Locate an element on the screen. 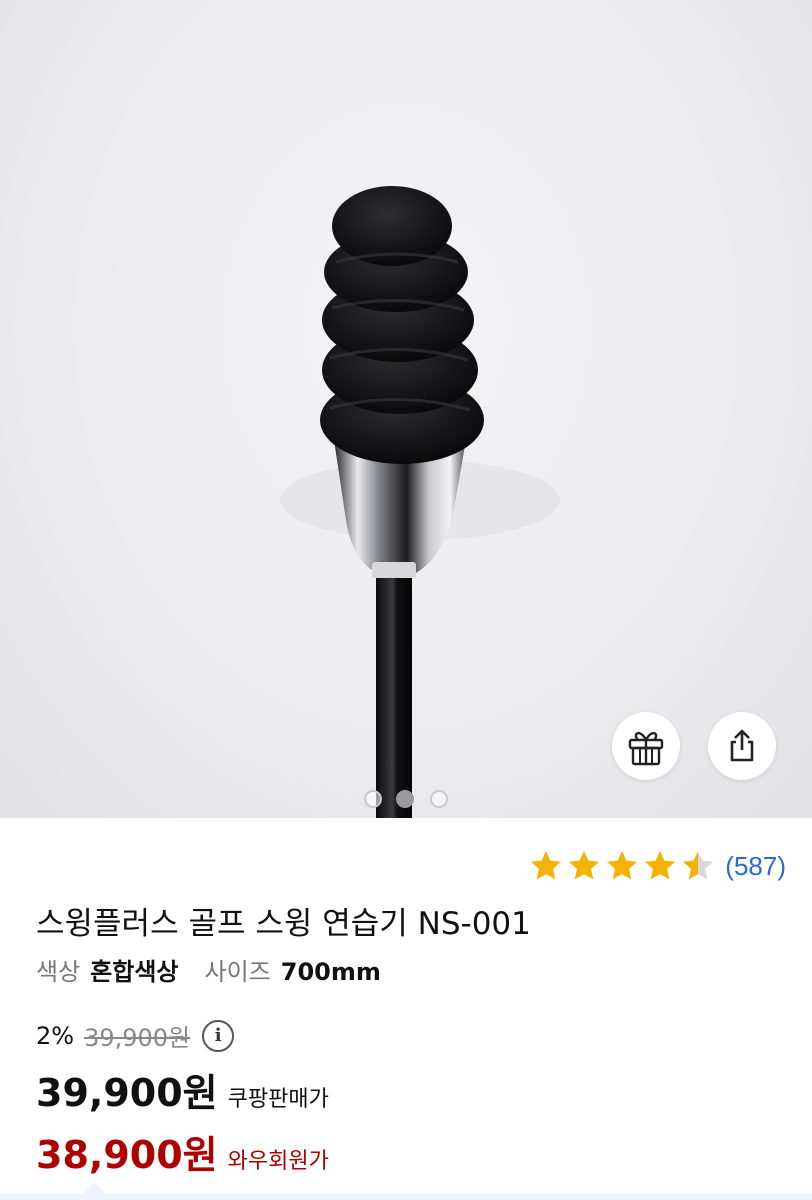 This screenshot has width=812, height=1200. gift-button is located at coordinates (646, 746).